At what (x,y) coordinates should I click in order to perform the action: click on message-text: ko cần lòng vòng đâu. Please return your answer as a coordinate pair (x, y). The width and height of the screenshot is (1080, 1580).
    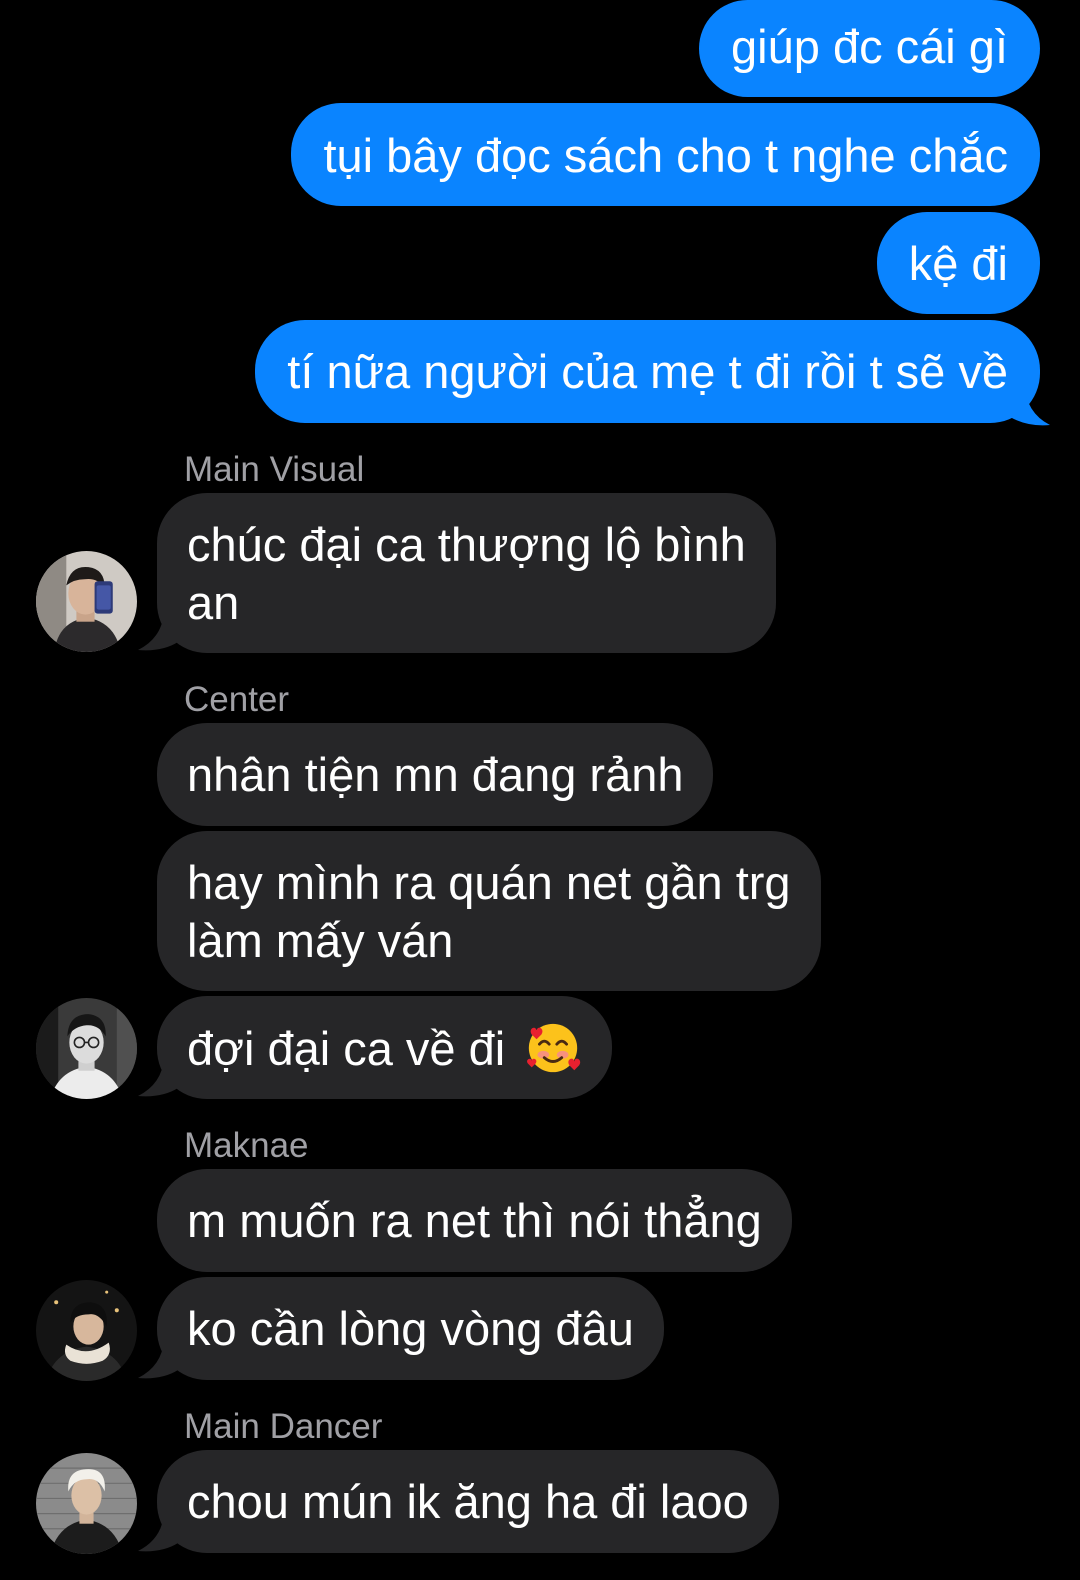
    Looking at the image, I should click on (410, 1328).